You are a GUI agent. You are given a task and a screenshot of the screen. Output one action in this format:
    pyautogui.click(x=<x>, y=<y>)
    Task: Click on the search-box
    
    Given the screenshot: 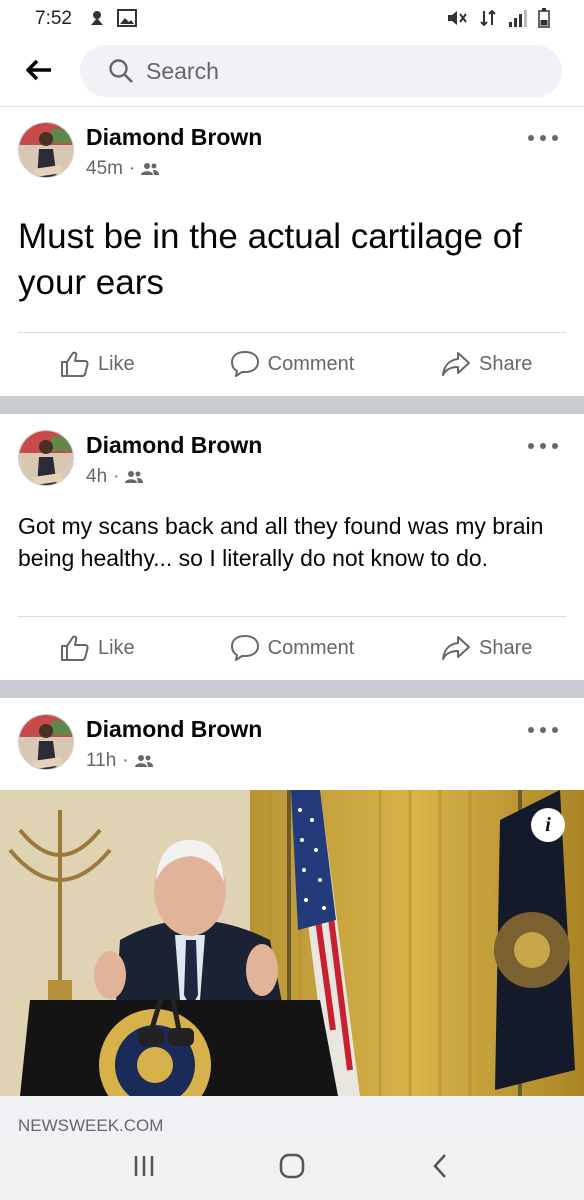 What is the action you would take?
    pyautogui.click(x=321, y=71)
    